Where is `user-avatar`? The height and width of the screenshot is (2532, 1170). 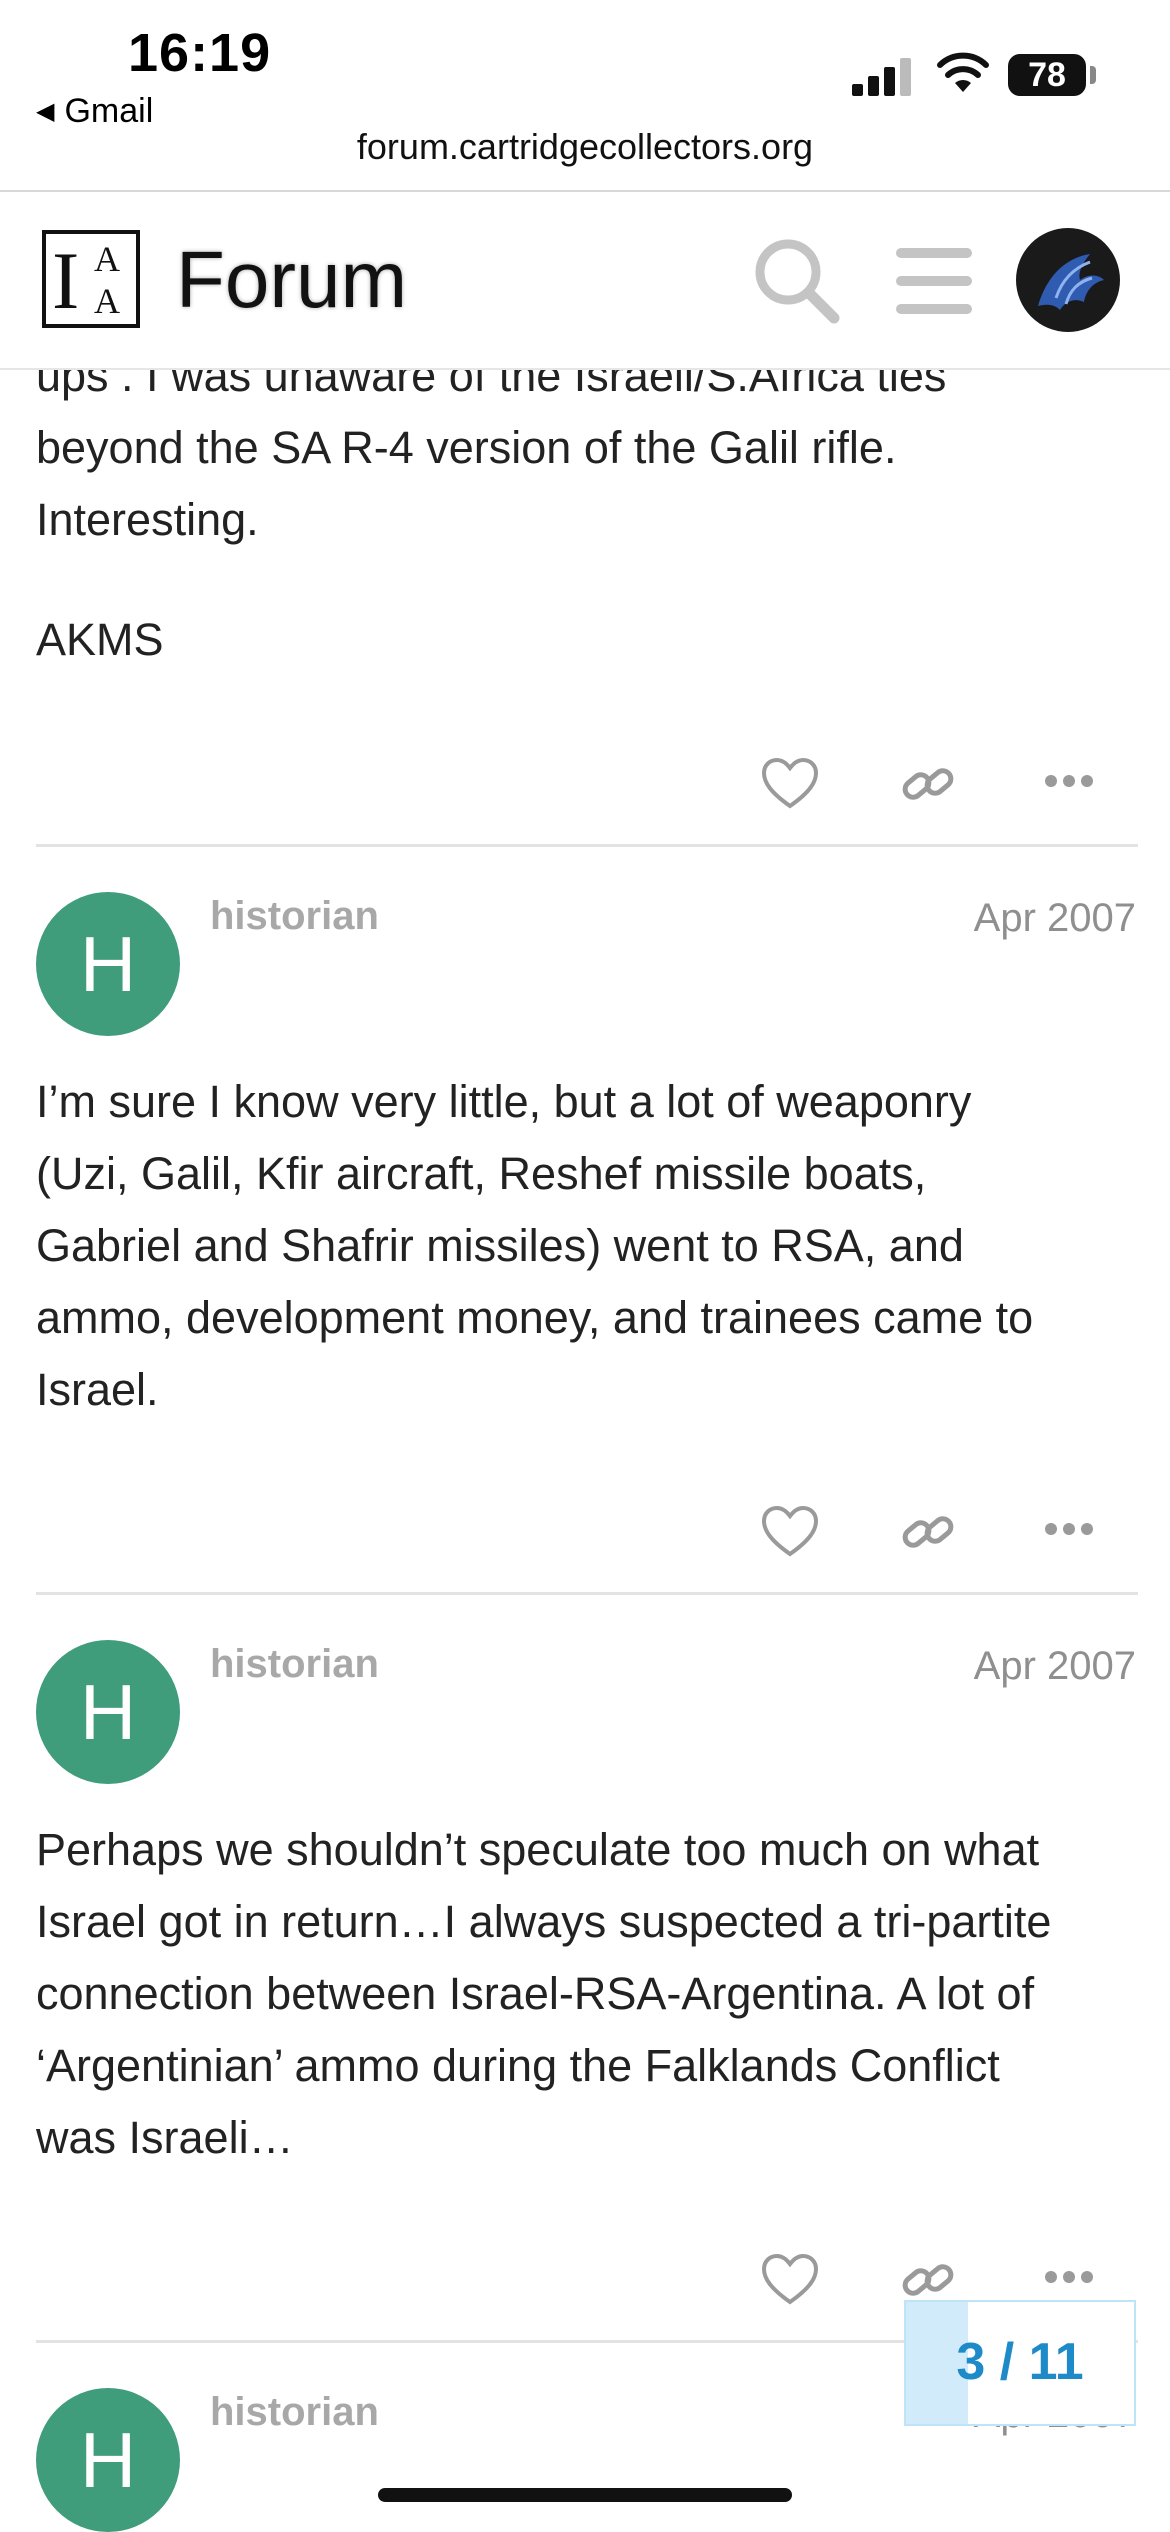
user-avatar is located at coordinates (1068, 280).